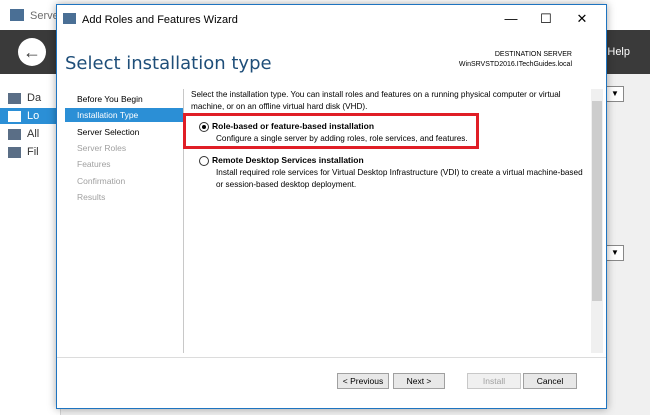 The height and width of the screenshot is (415, 650). Describe the element at coordinates (32, 52) in the screenshot. I see `back-arrow-icon: ←` at that location.